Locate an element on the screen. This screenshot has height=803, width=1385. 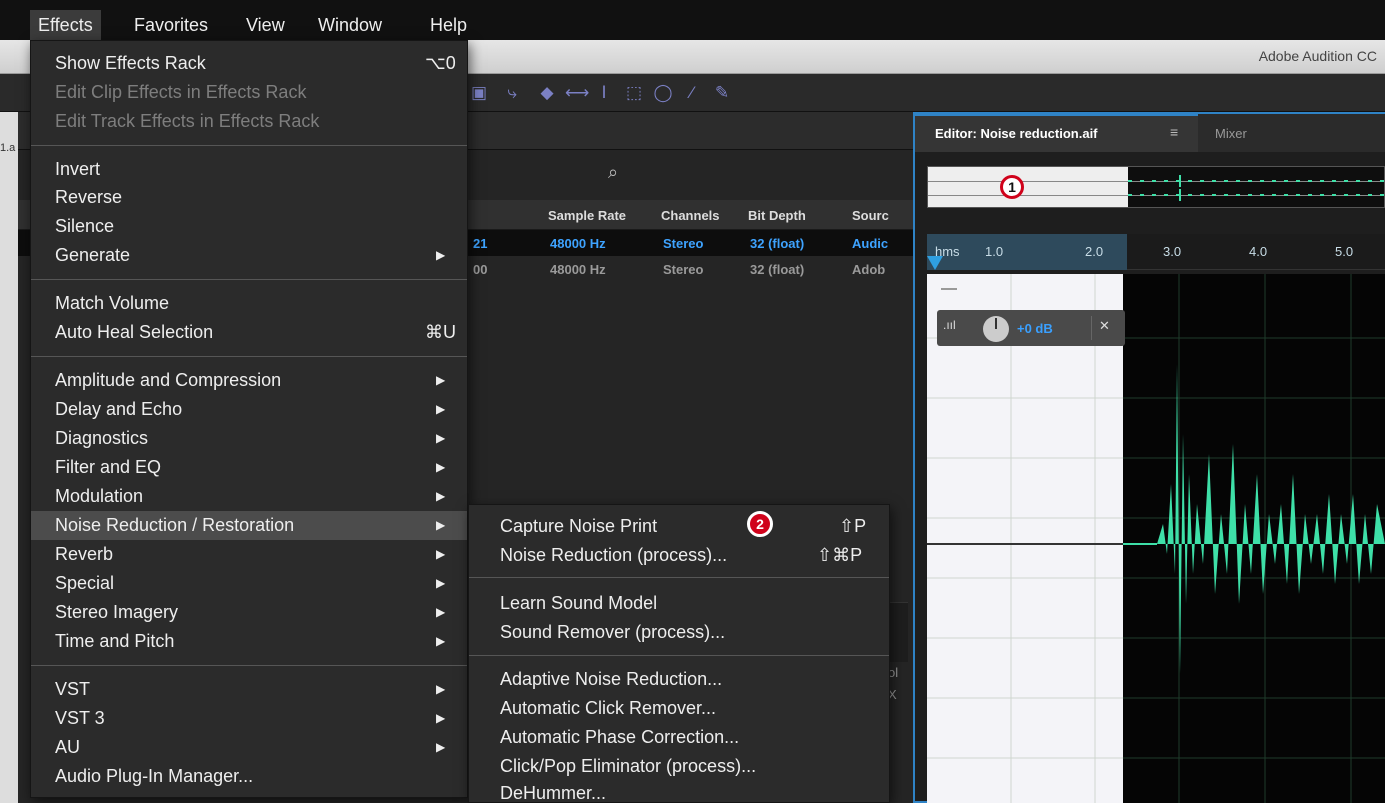
lasso-tool-icon: ◯ is located at coordinates (663, 93).